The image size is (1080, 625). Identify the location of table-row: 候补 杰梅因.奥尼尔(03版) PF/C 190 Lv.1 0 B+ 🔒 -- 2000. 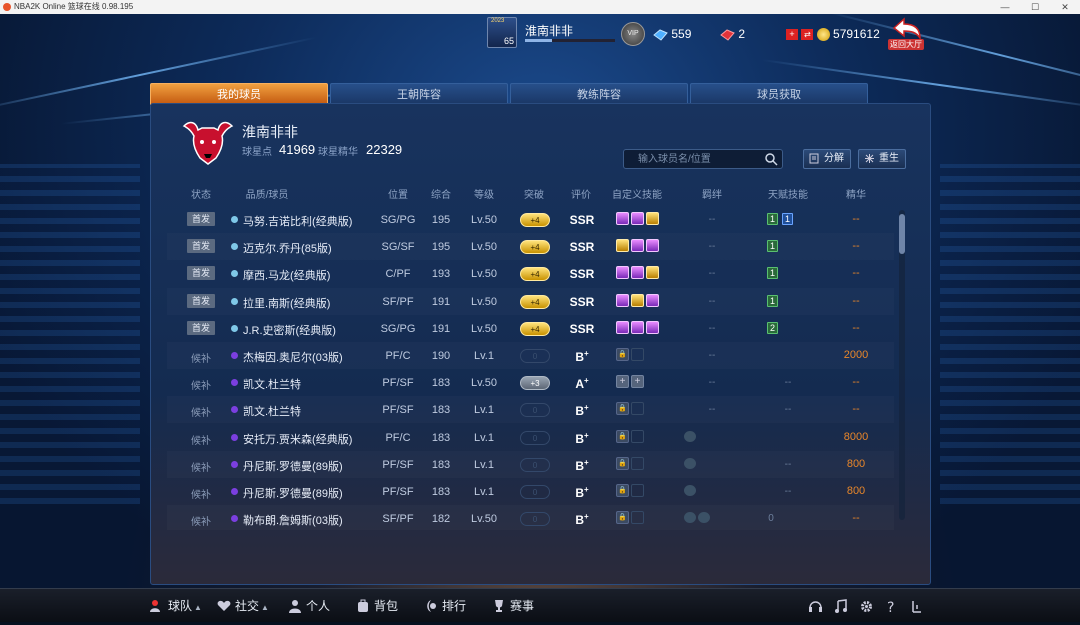
(530, 355).